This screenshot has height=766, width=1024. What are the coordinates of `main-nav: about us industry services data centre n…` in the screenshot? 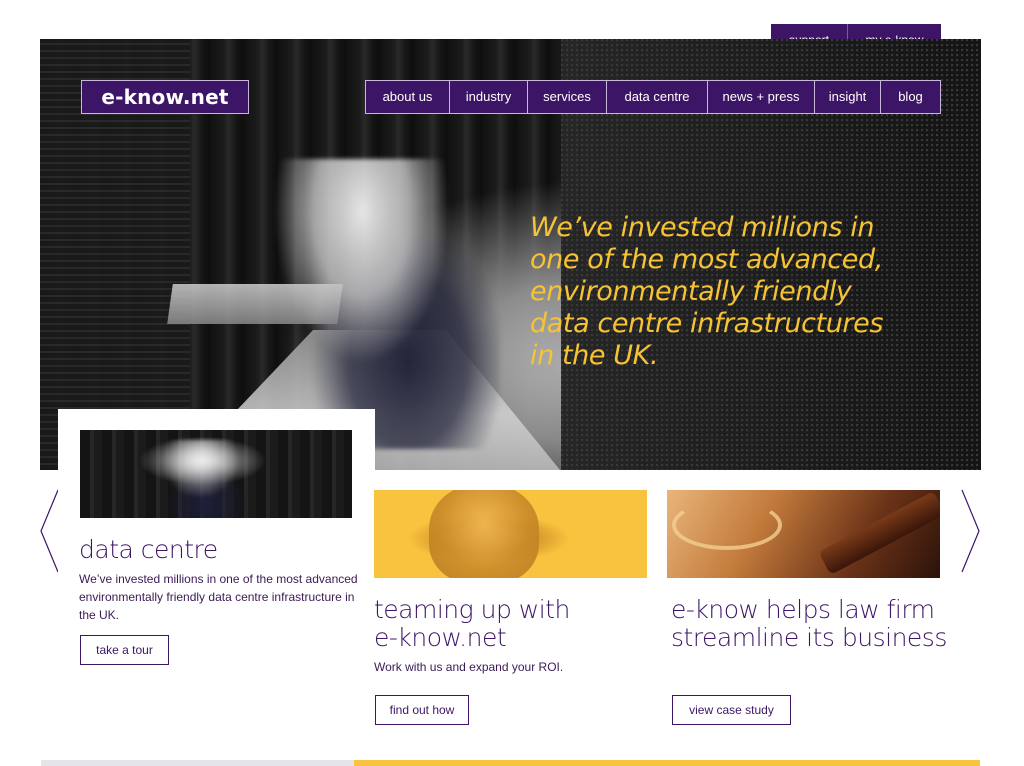 It's located at (653, 97).